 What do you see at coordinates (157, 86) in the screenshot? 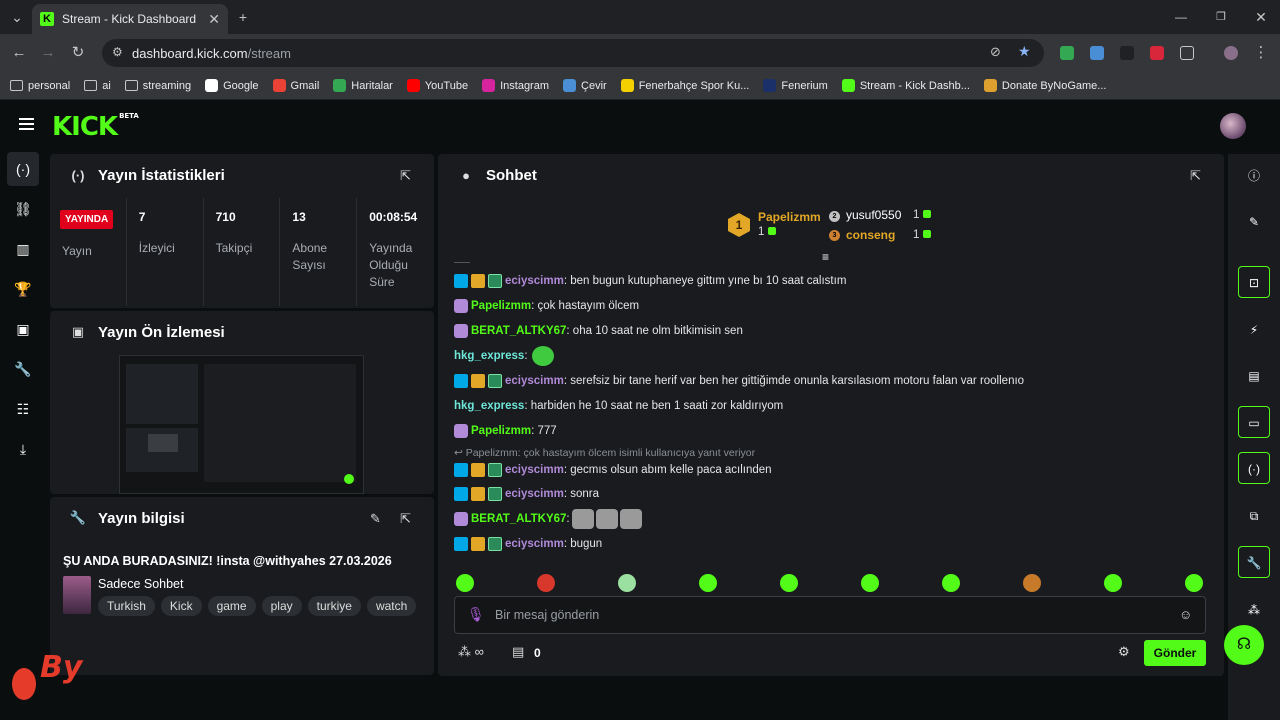
I see `bookmark-item: streaming` at bounding box center [157, 86].